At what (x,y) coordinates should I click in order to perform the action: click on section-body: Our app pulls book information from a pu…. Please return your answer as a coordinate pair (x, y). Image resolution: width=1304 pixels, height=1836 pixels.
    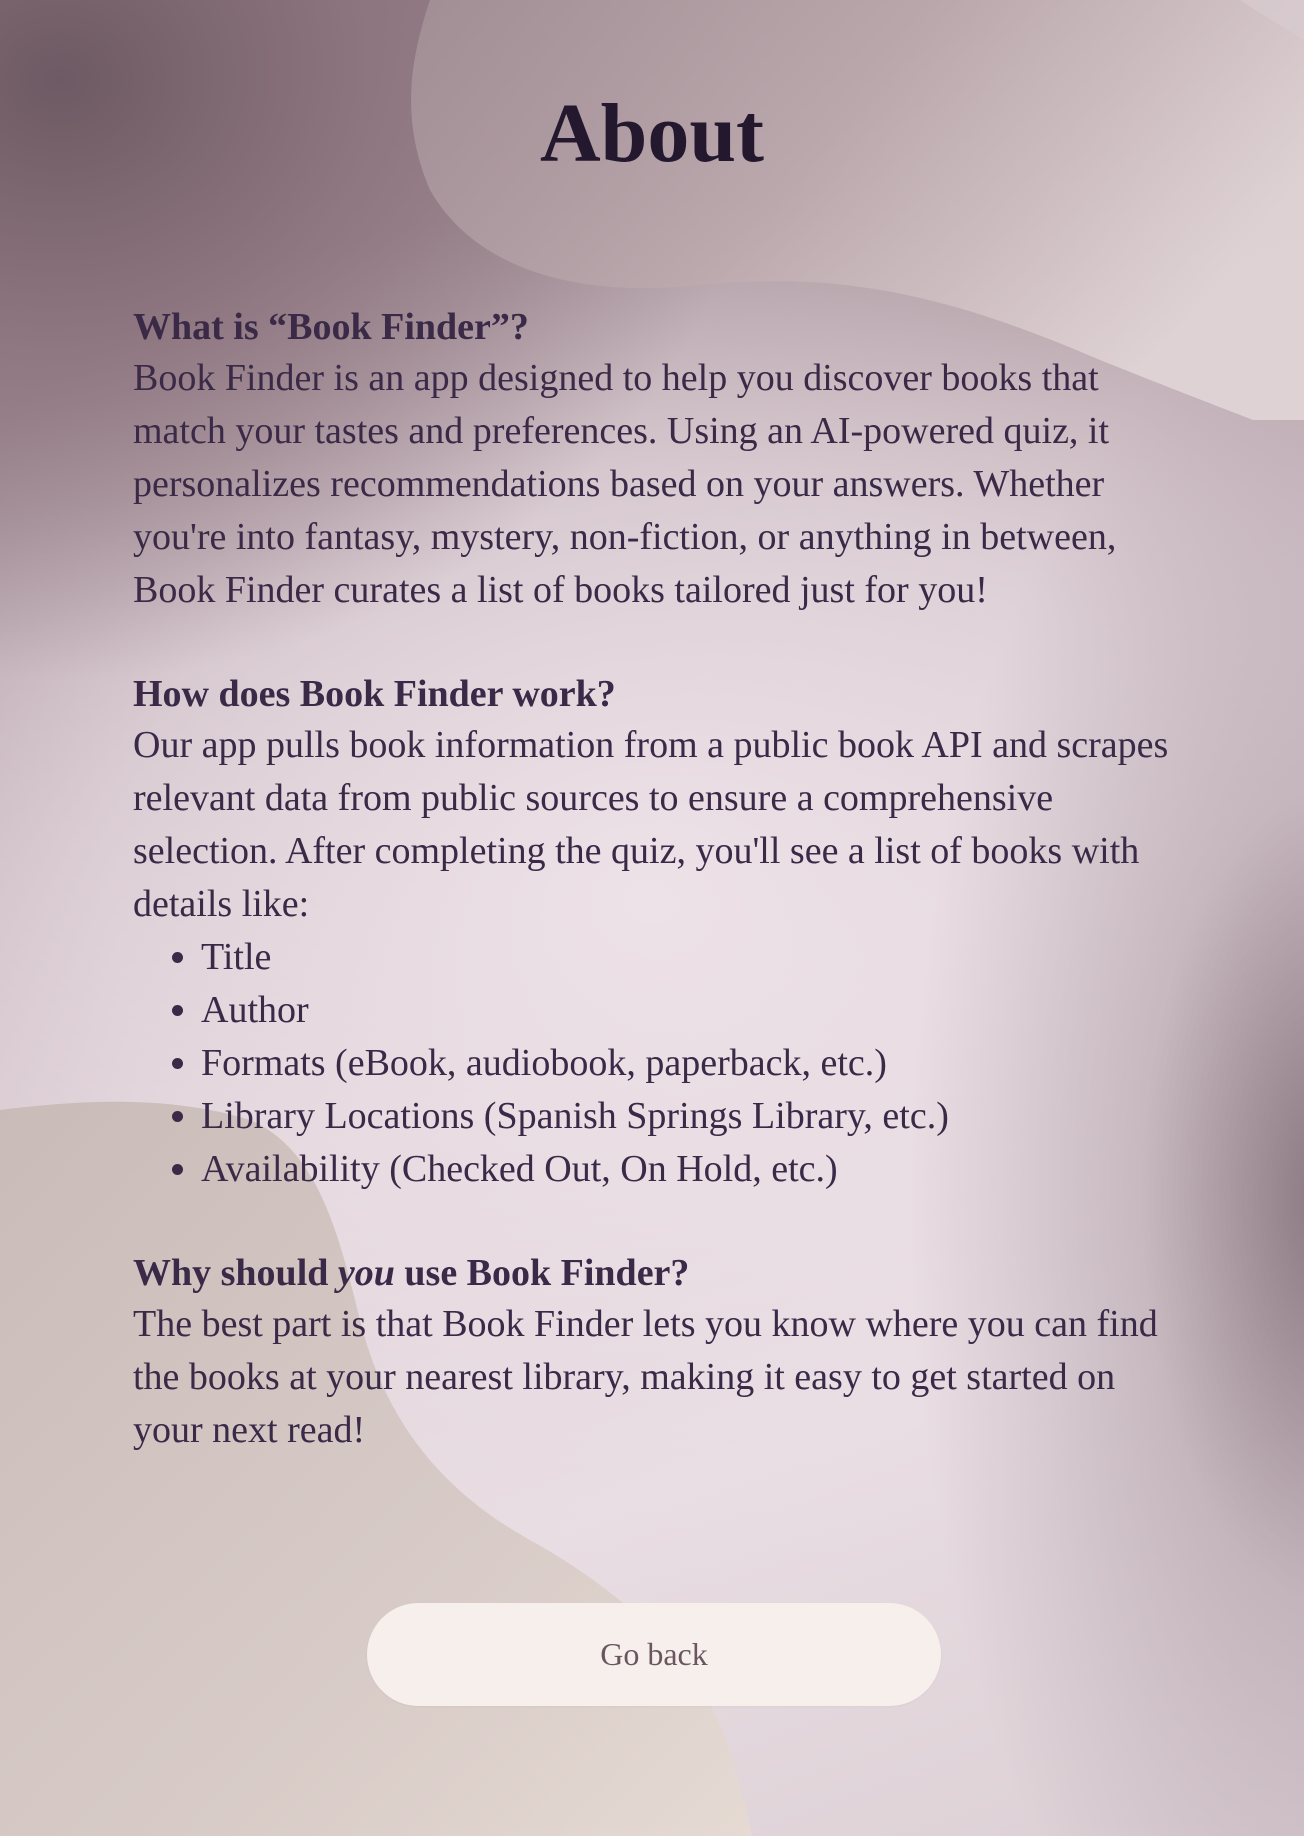
    Looking at the image, I should click on (651, 824).